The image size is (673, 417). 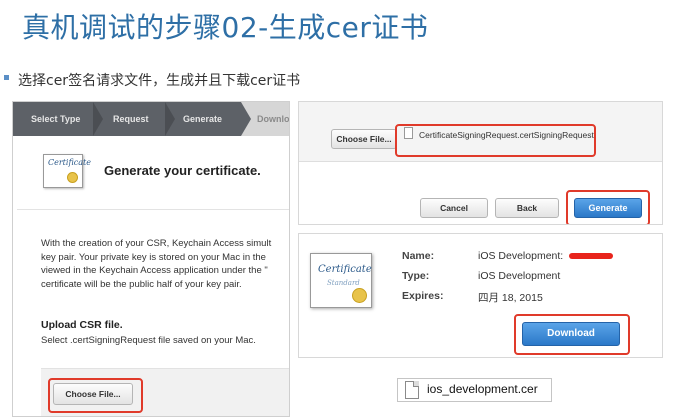 What do you see at coordinates (82, 325) in the screenshot?
I see `upload-csr-heading: Upload CSR file.` at bounding box center [82, 325].